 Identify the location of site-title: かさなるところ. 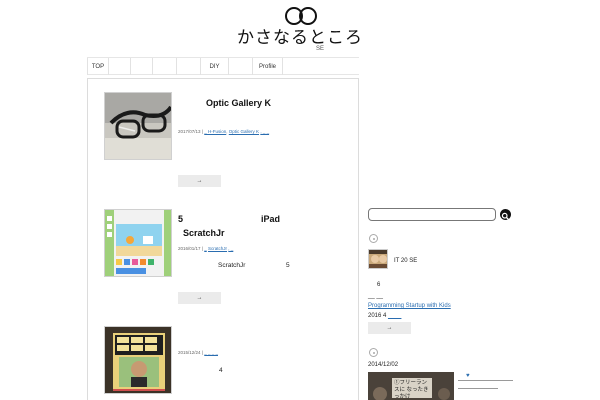
(300, 35).